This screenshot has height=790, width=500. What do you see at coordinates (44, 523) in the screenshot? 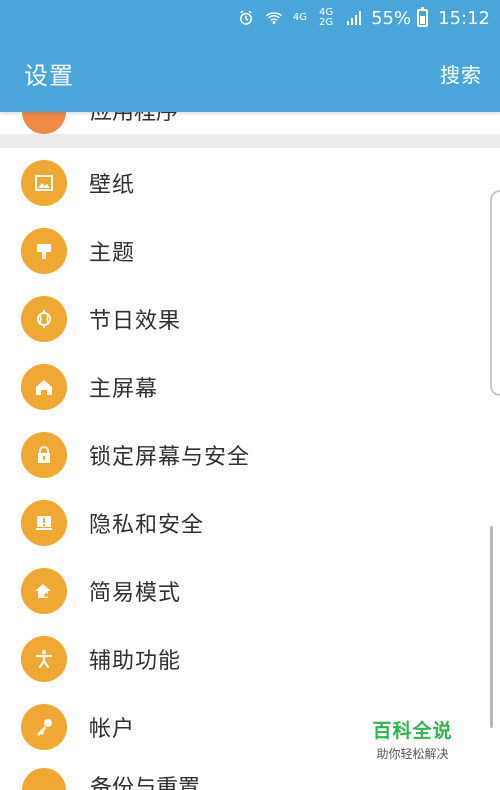
I see `privacy-icon` at bounding box center [44, 523].